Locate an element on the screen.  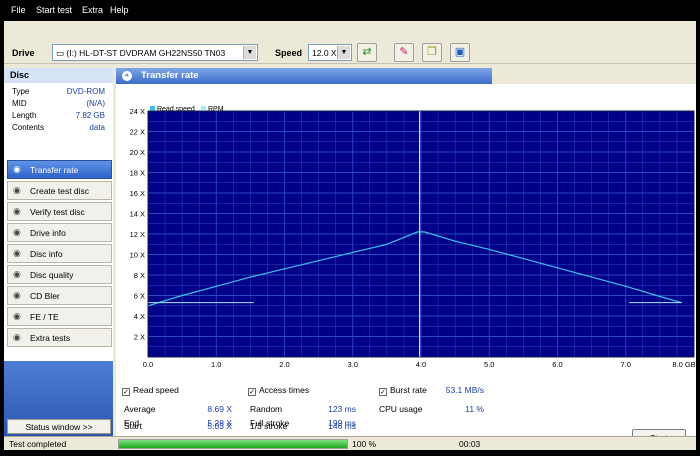
x-tick-label: 0.0 is located at coordinates (148, 364).